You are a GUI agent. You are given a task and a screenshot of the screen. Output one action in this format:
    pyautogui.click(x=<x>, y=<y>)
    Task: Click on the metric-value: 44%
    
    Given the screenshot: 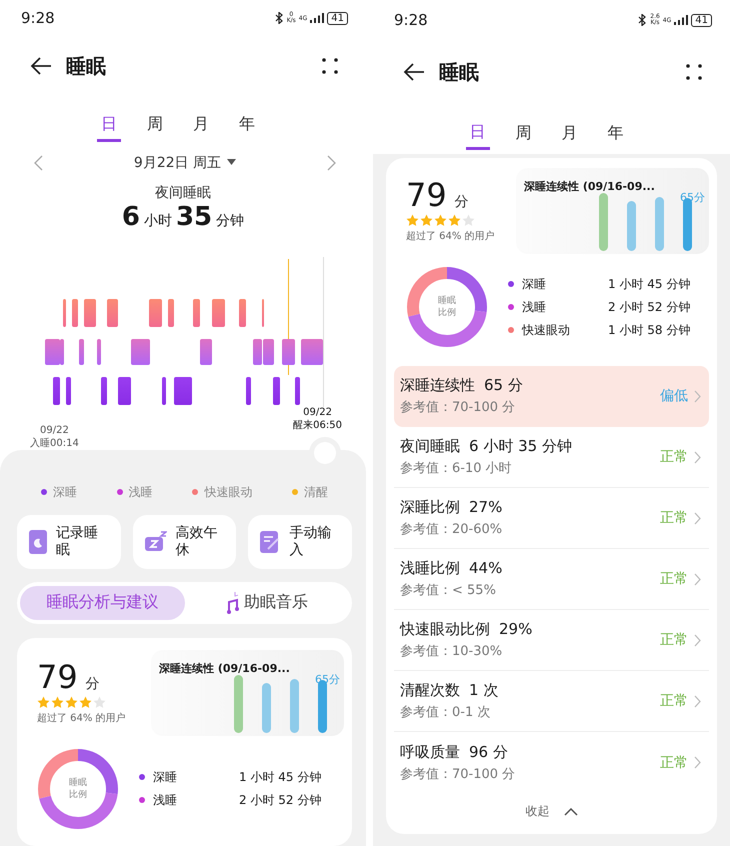 What is the action you would take?
    pyautogui.click(x=485, y=568)
    